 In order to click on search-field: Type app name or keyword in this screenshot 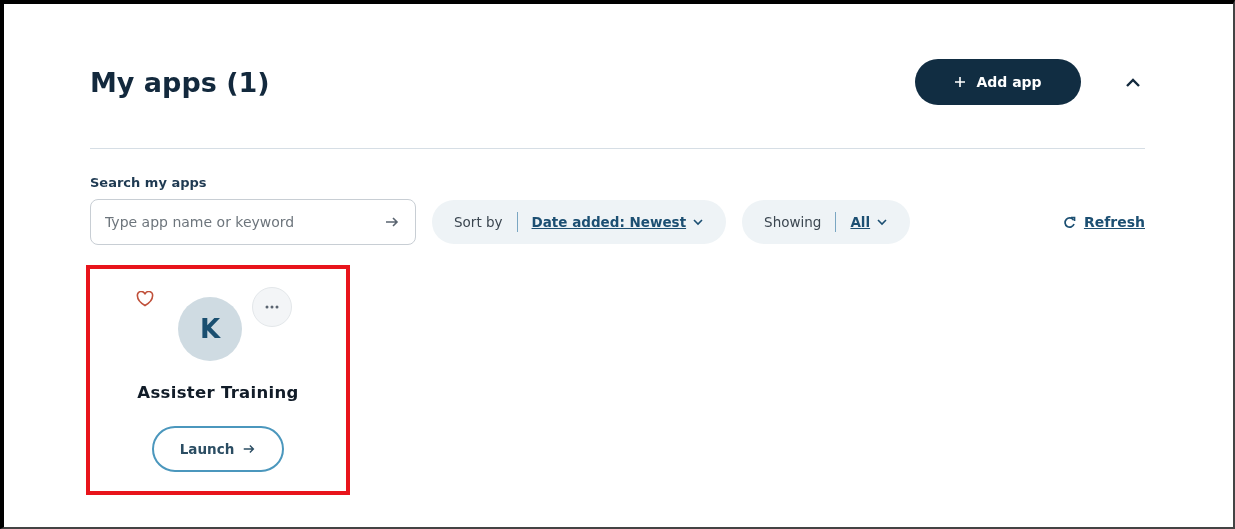, I will do `click(253, 222)`.